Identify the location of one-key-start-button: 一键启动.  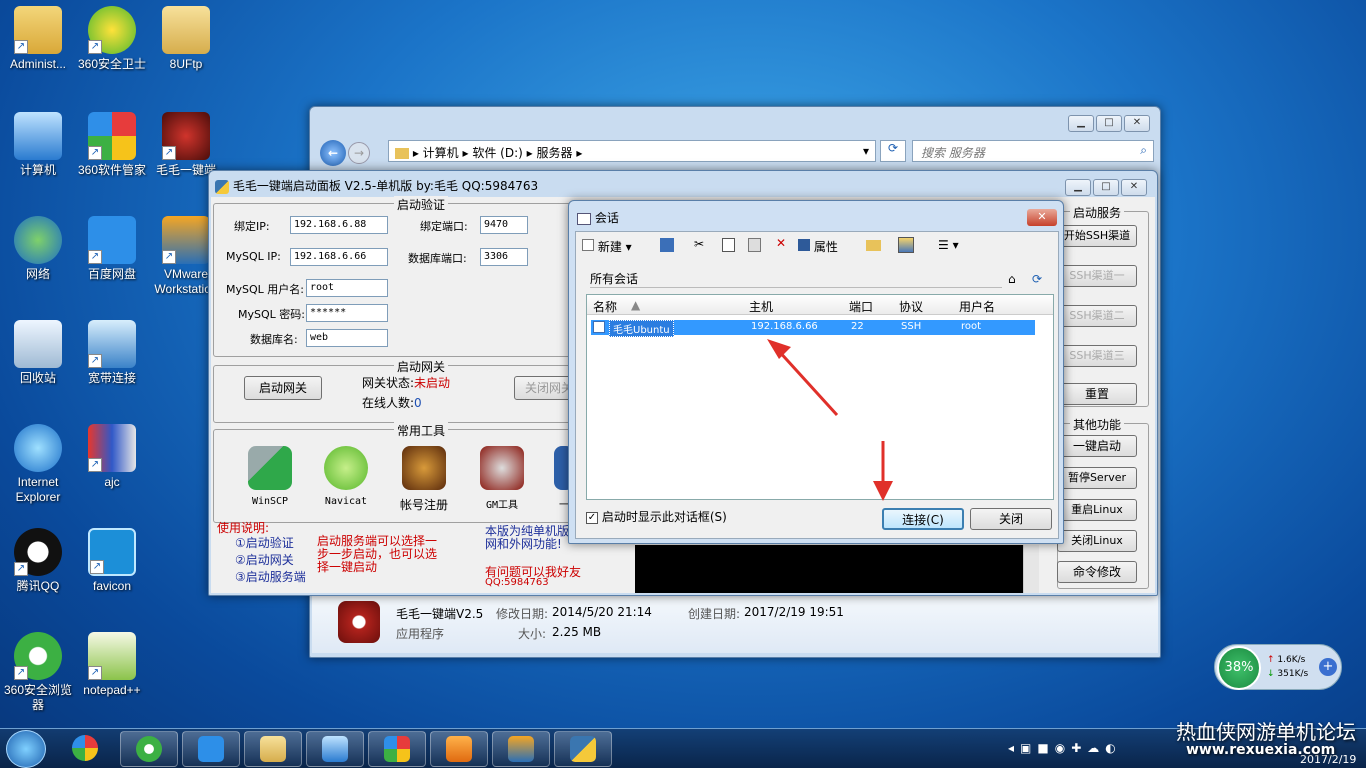
(1097, 446).